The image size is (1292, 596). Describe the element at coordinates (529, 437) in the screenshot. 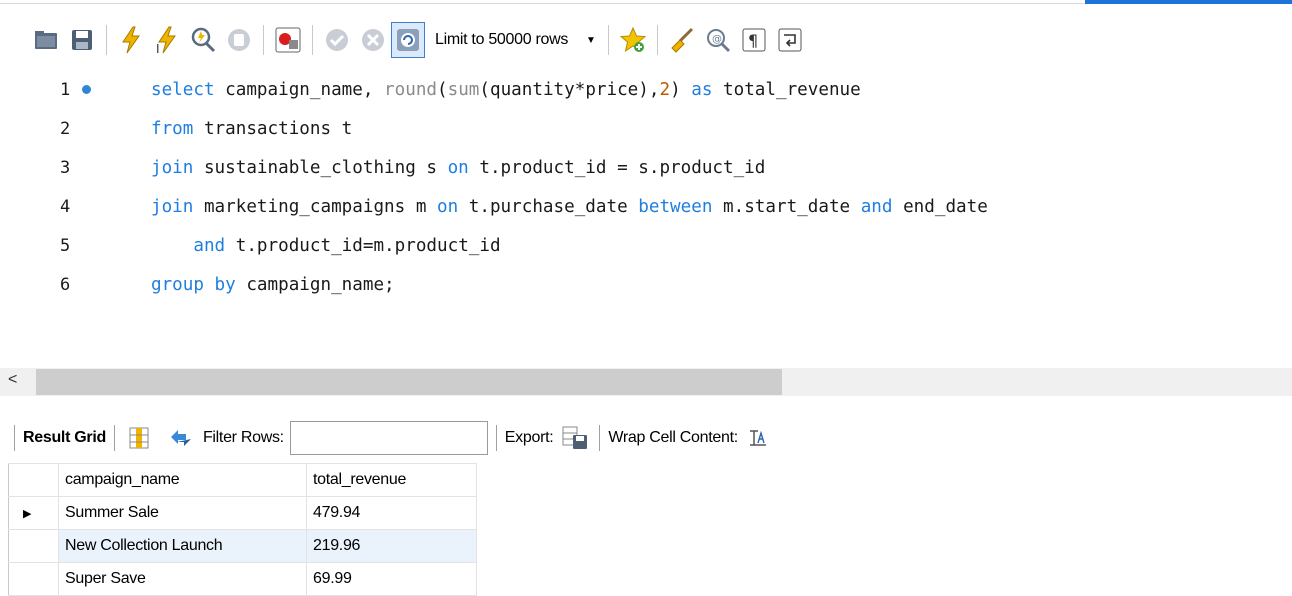

I see `export-label: Export:` at that location.